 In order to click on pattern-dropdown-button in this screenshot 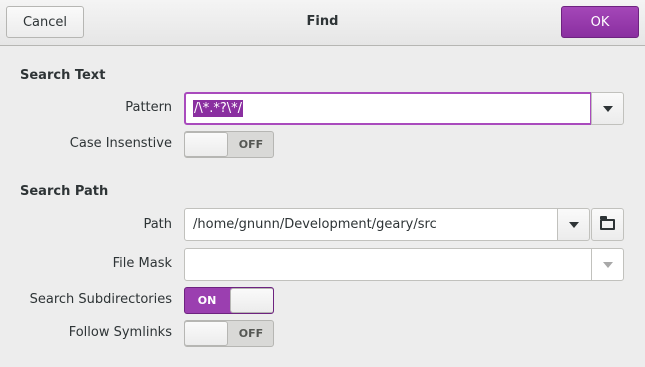, I will do `click(607, 108)`.